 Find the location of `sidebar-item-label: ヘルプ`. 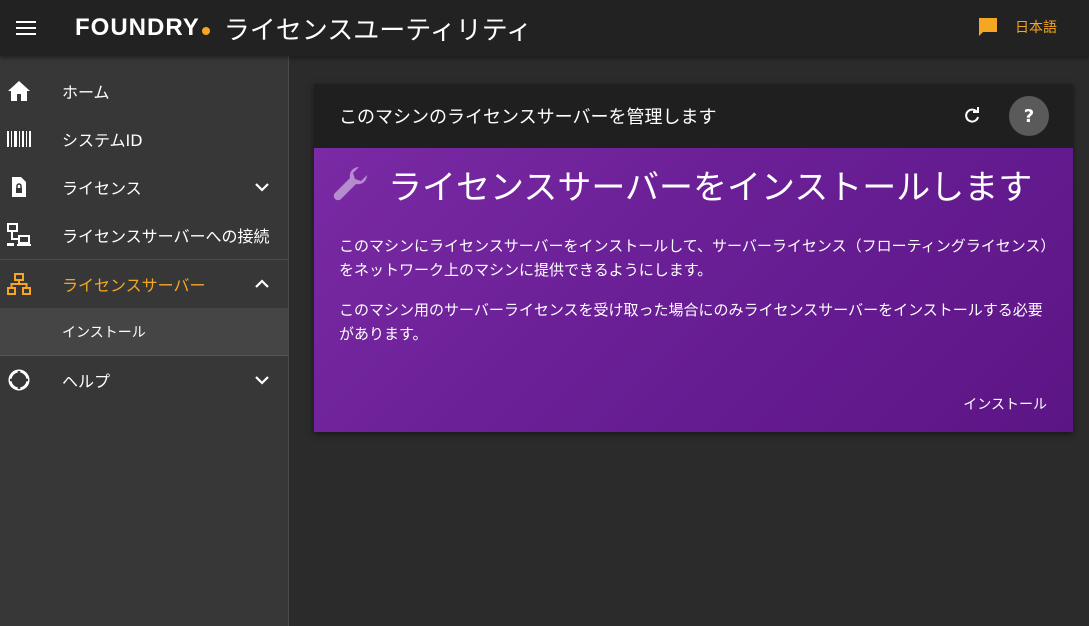

sidebar-item-label: ヘルプ is located at coordinates (86, 381).